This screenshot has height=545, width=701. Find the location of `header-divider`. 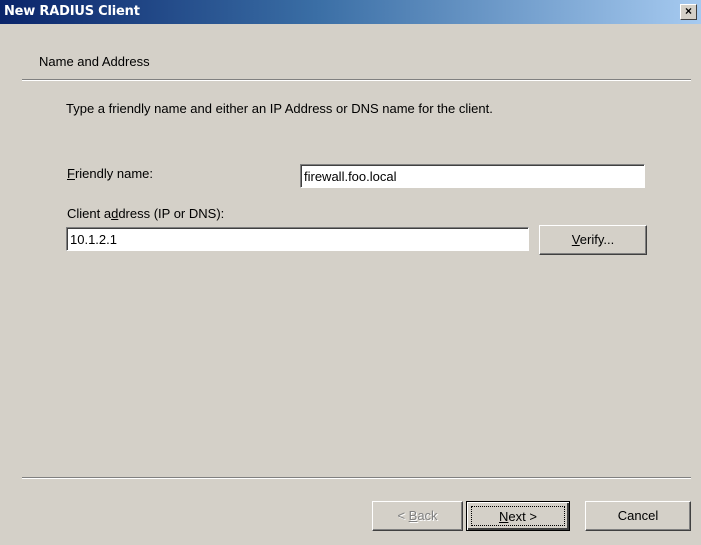

header-divider is located at coordinates (356, 80).